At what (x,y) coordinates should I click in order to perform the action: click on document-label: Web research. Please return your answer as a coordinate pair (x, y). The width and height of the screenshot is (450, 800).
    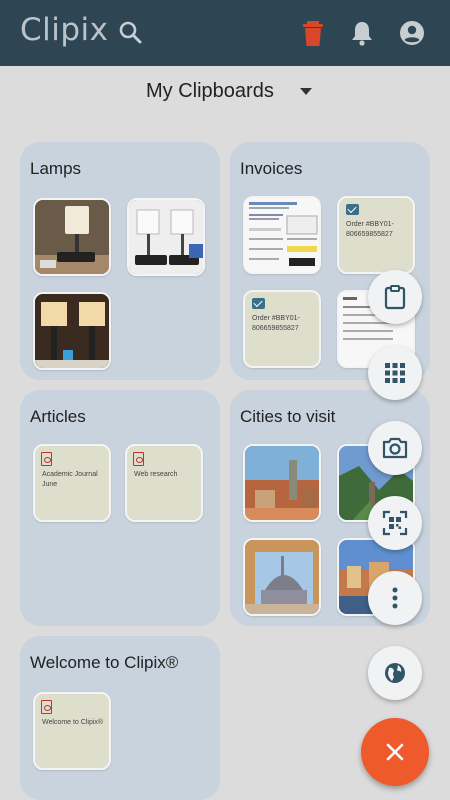
    Looking at the image, I should click on (156, 474).